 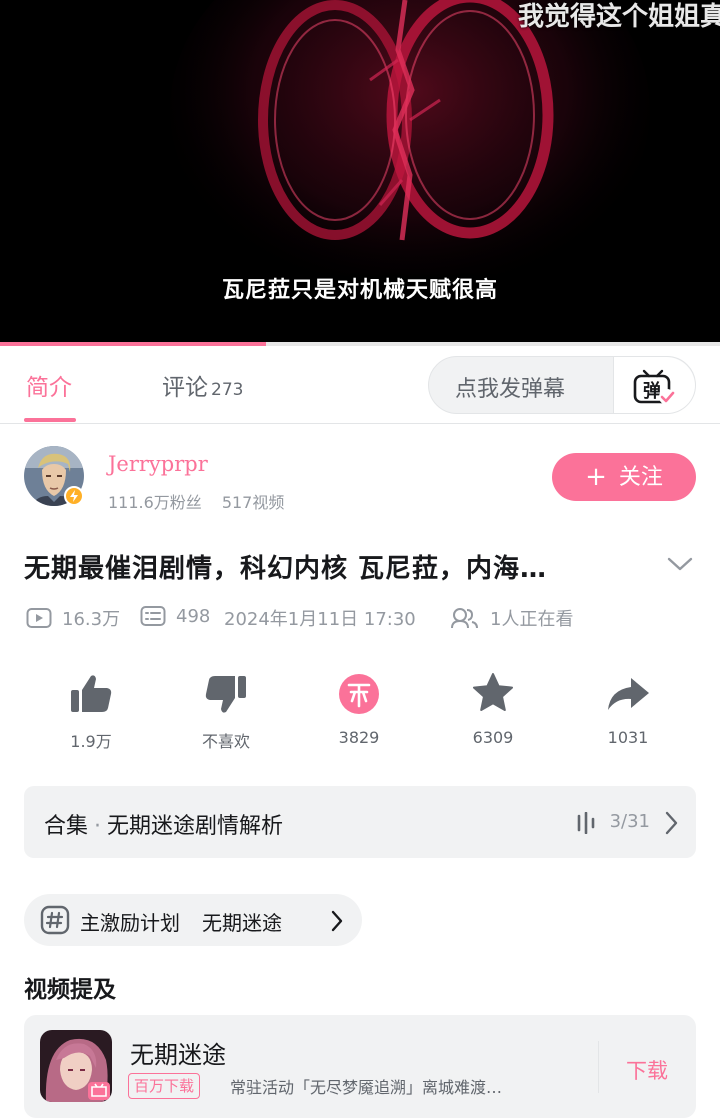 What do you see at coordinates (360, 822) in the screenshot?
I see `collection-card: 合集 · 无期迷途剧情解析 3/31` at bounding box center [360, 822].